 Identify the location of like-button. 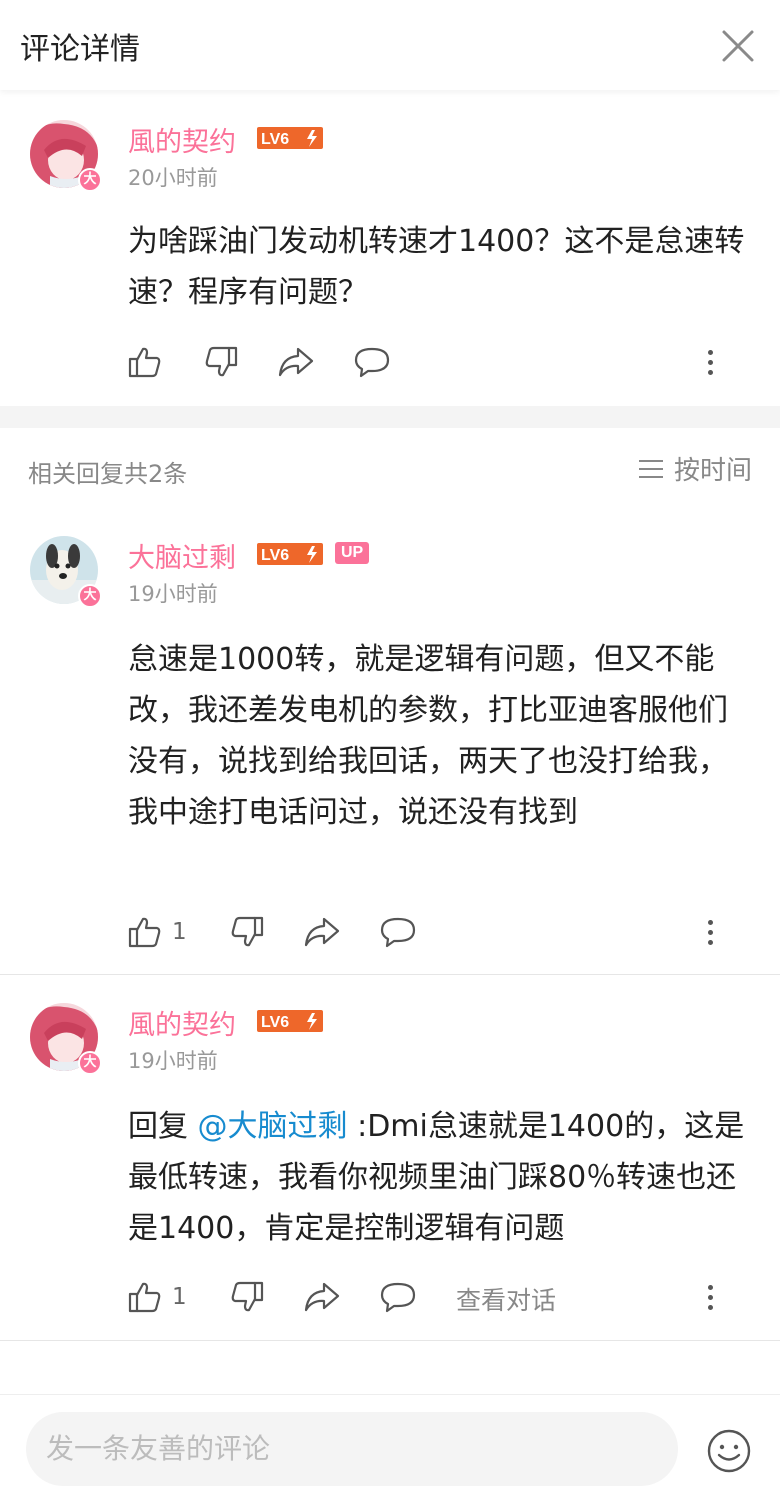
(145, 362).